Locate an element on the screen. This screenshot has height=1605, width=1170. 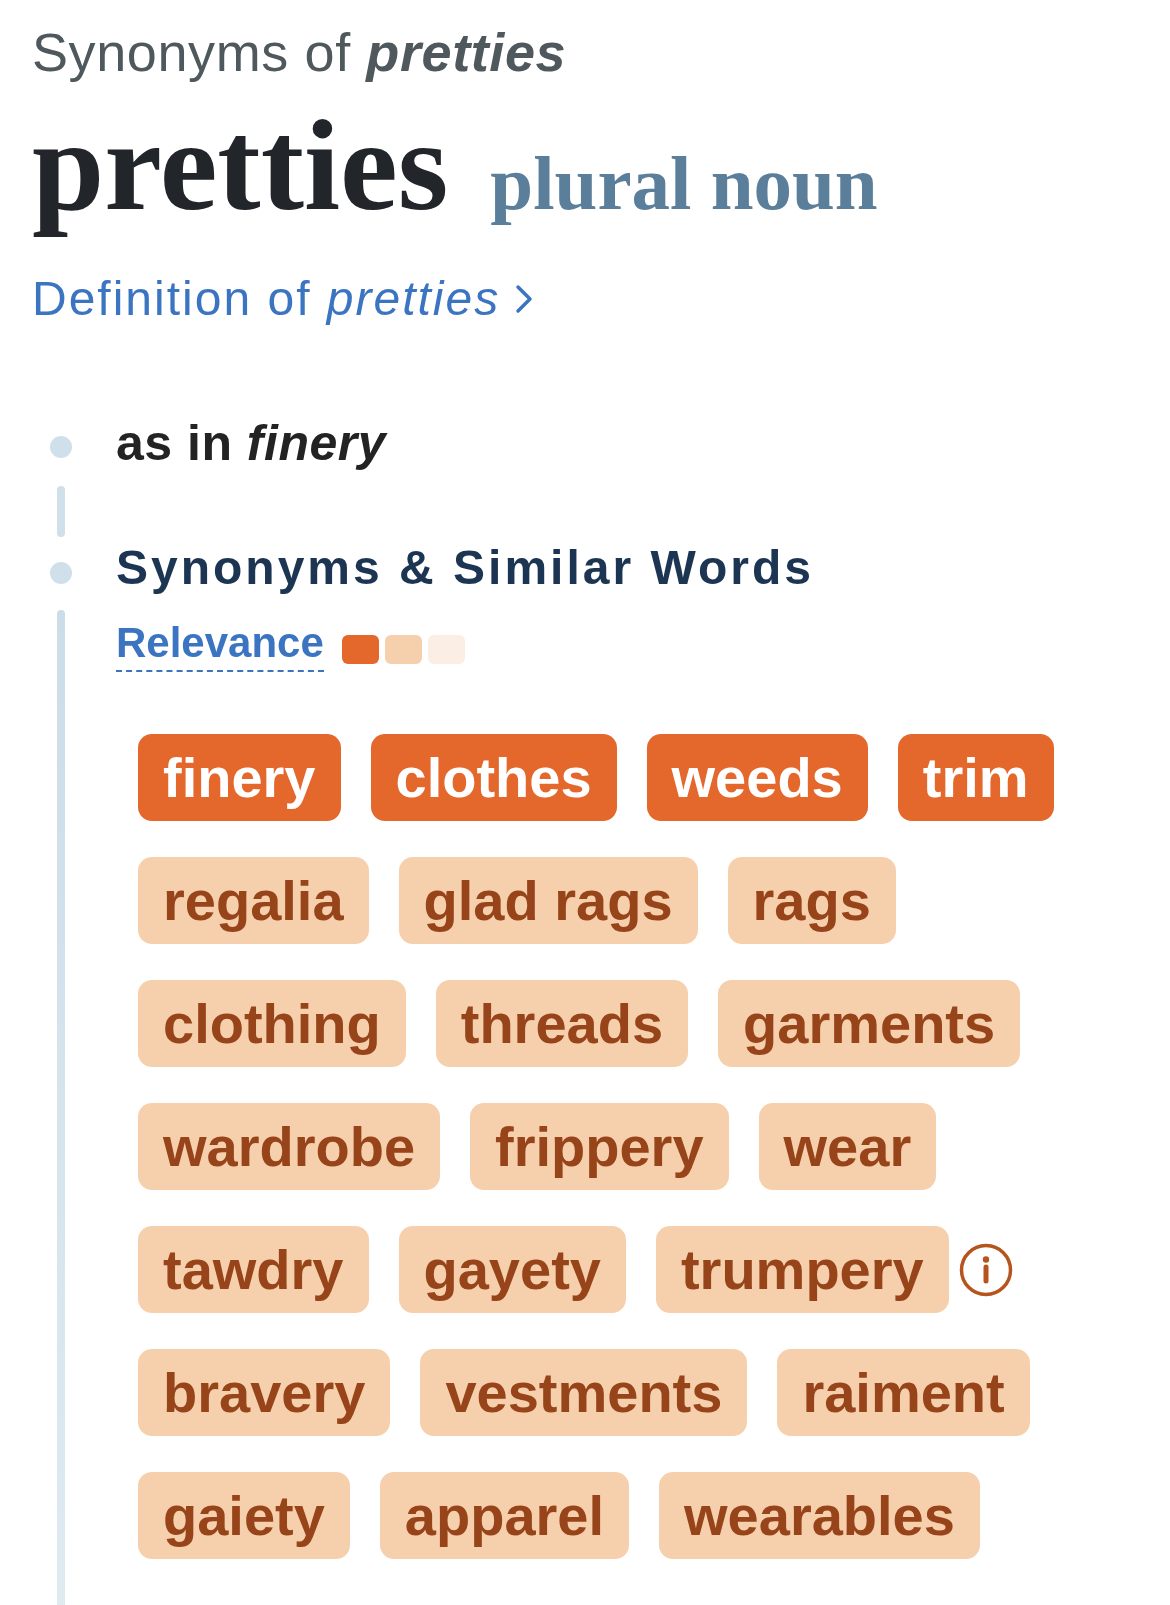
synonym-chip: apparel is located at coordinates (504, 1515).